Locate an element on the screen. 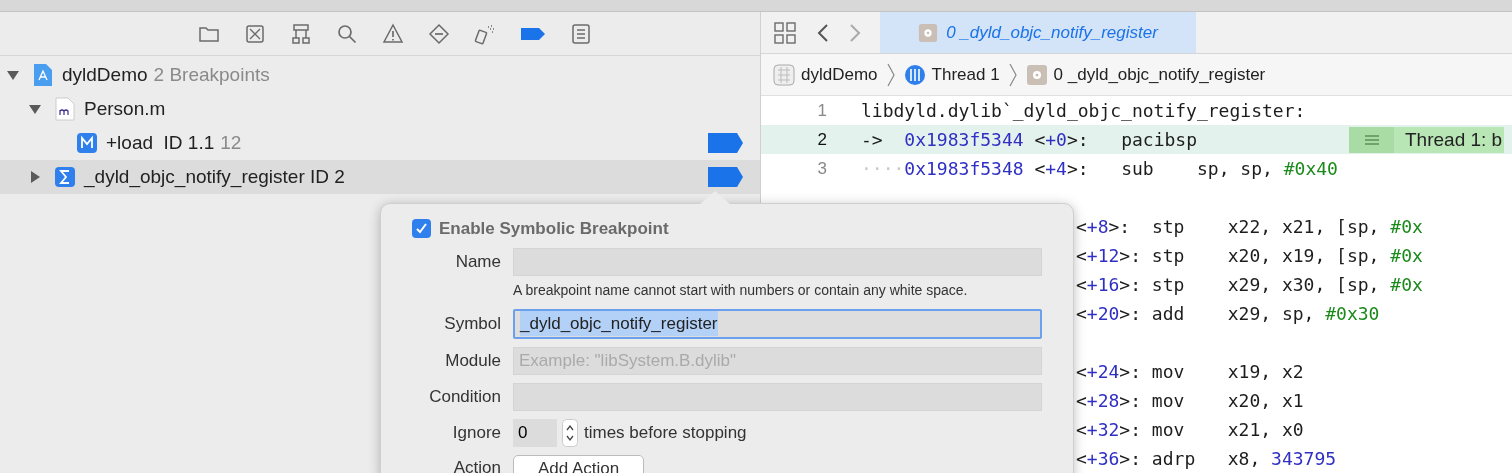  symbol-icon is located at coordinates (65, 177).